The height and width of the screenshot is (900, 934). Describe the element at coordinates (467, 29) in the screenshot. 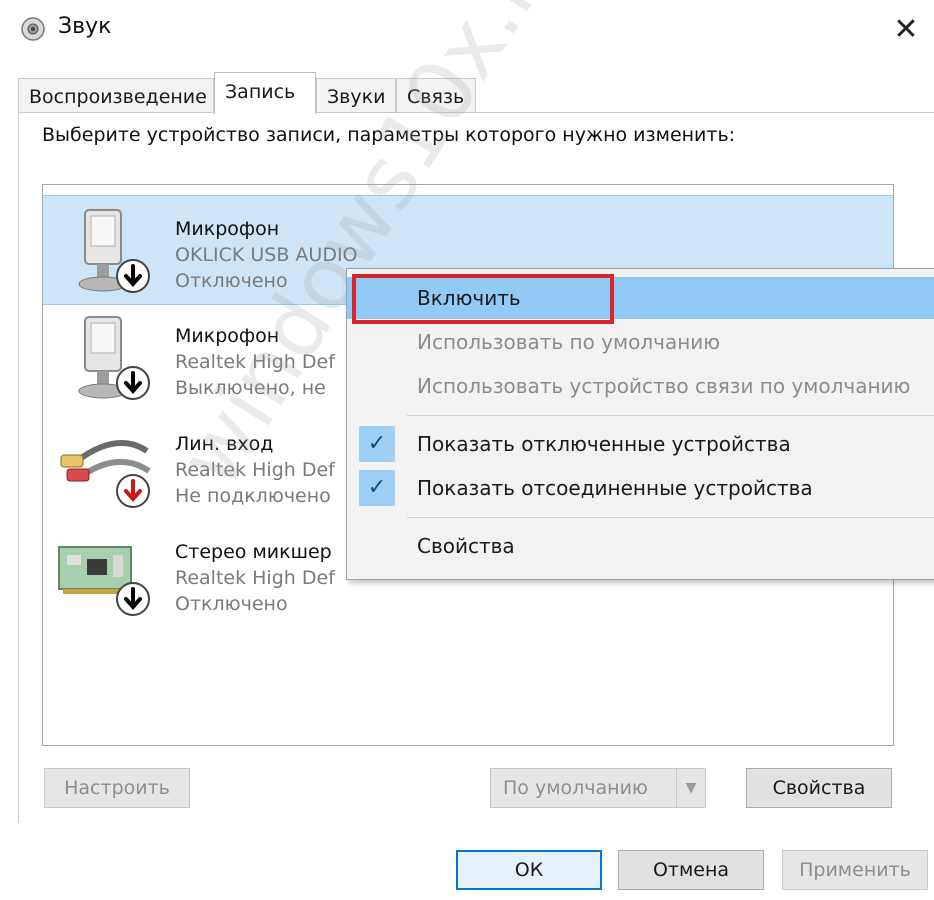

I see `title-bar: Звук ✕` at that location.